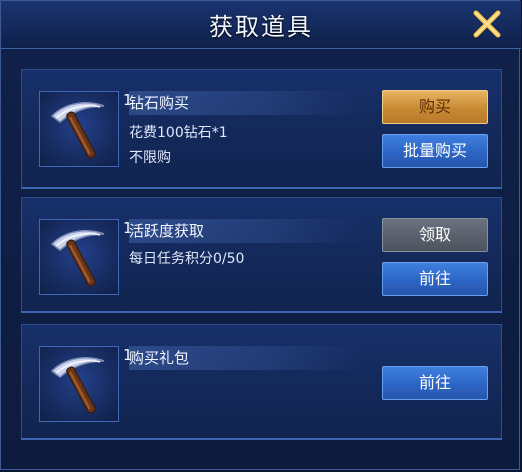  What do you see at coordinates (244, 103) in the screenshot?
I see `source-name-label: 钻石购买` at bounding box center [244, 103].